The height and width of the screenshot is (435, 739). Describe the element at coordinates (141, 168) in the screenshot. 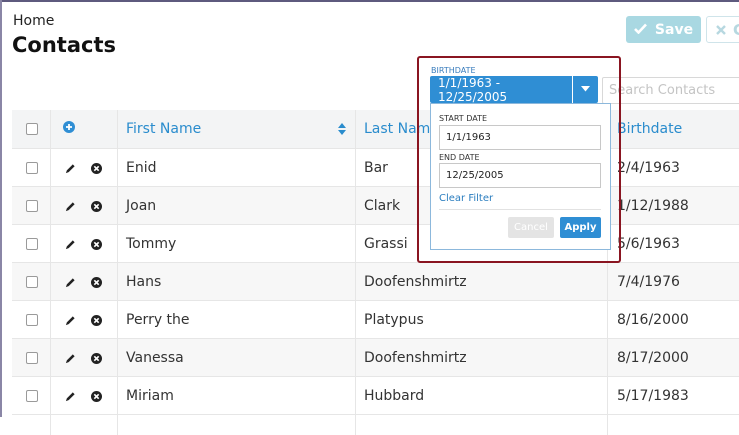

I see `first-name-cell: Enid` at that location.